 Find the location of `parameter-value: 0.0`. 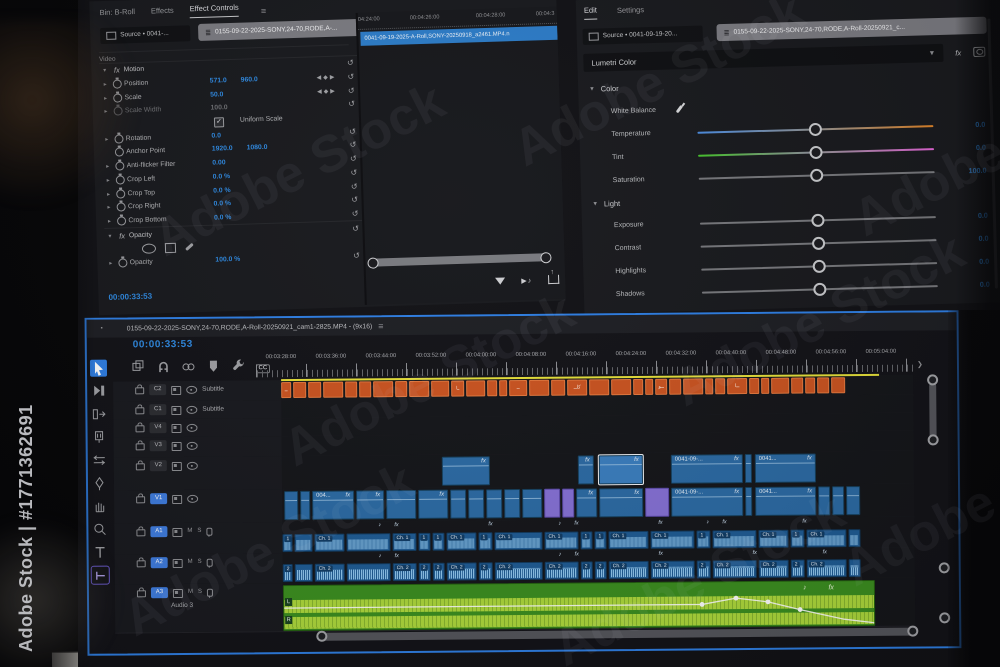

parameter-value: 0.0 is located at coordinates (216, 135).